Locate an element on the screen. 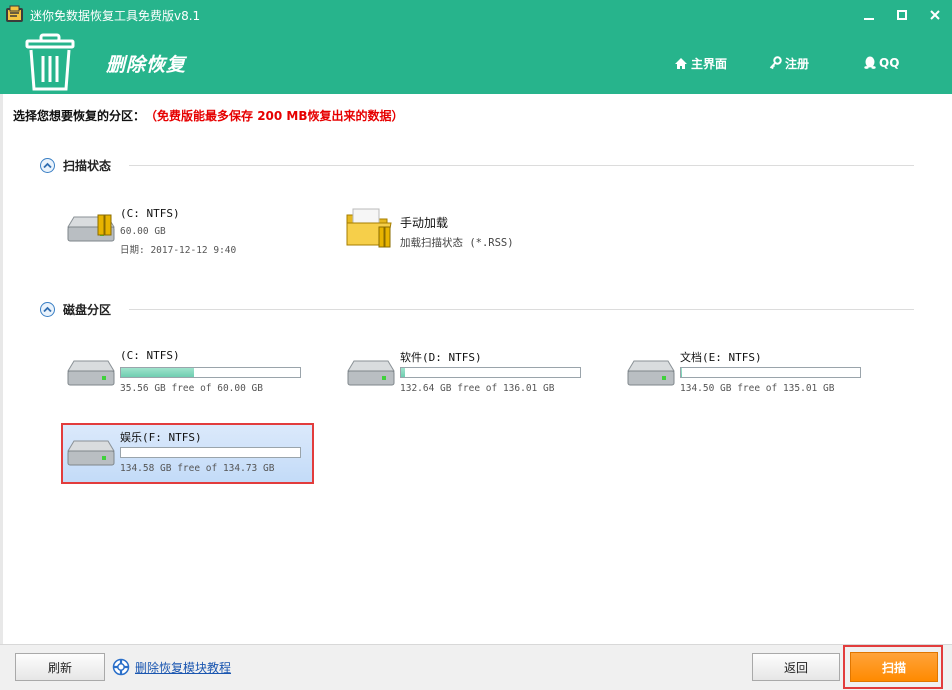 Image resolution: width=952 pixels, height=690 pixels. partition-name: 娱乐(F: NTFS) is located at coordinates (161, 437).